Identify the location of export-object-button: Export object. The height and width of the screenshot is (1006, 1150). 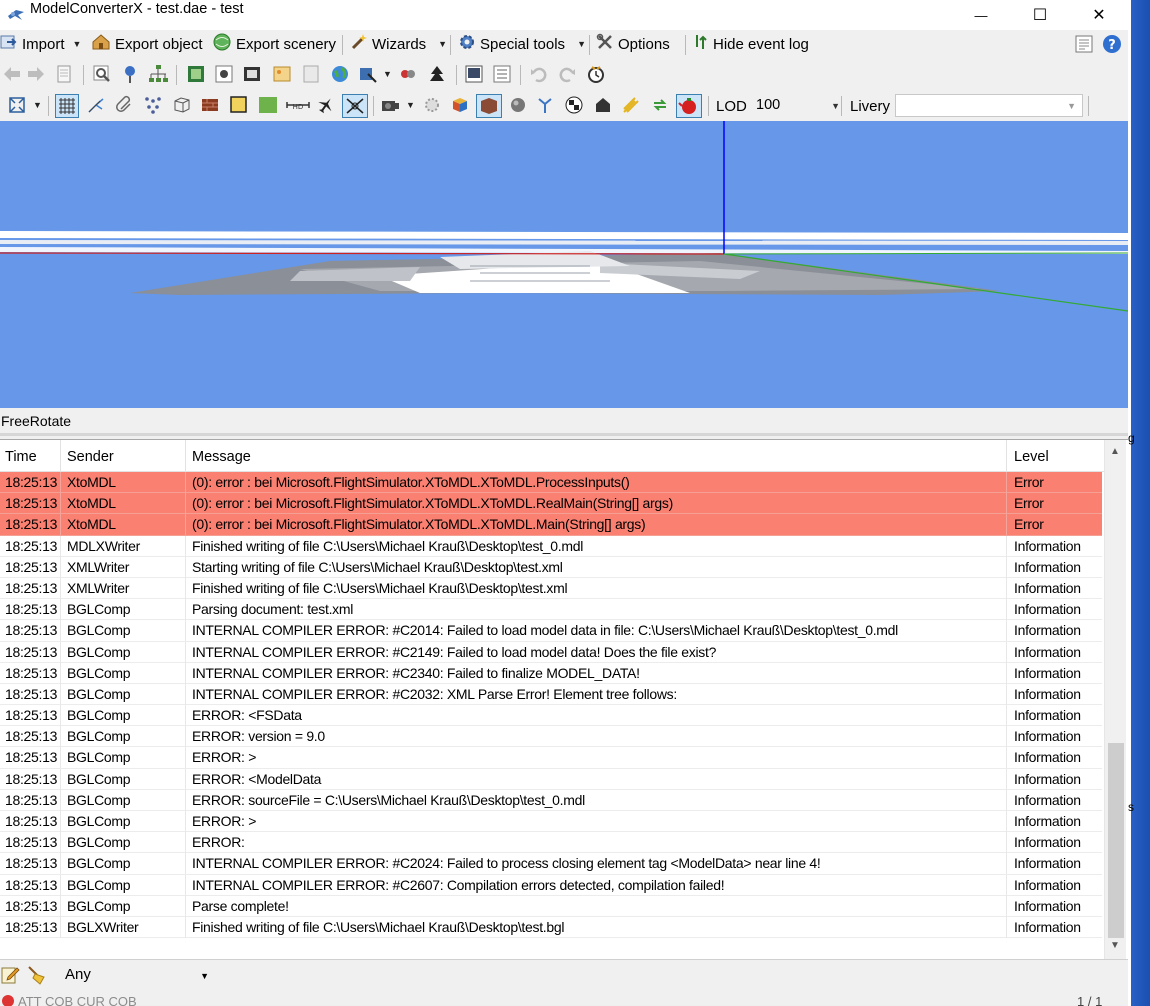
(147, 44).